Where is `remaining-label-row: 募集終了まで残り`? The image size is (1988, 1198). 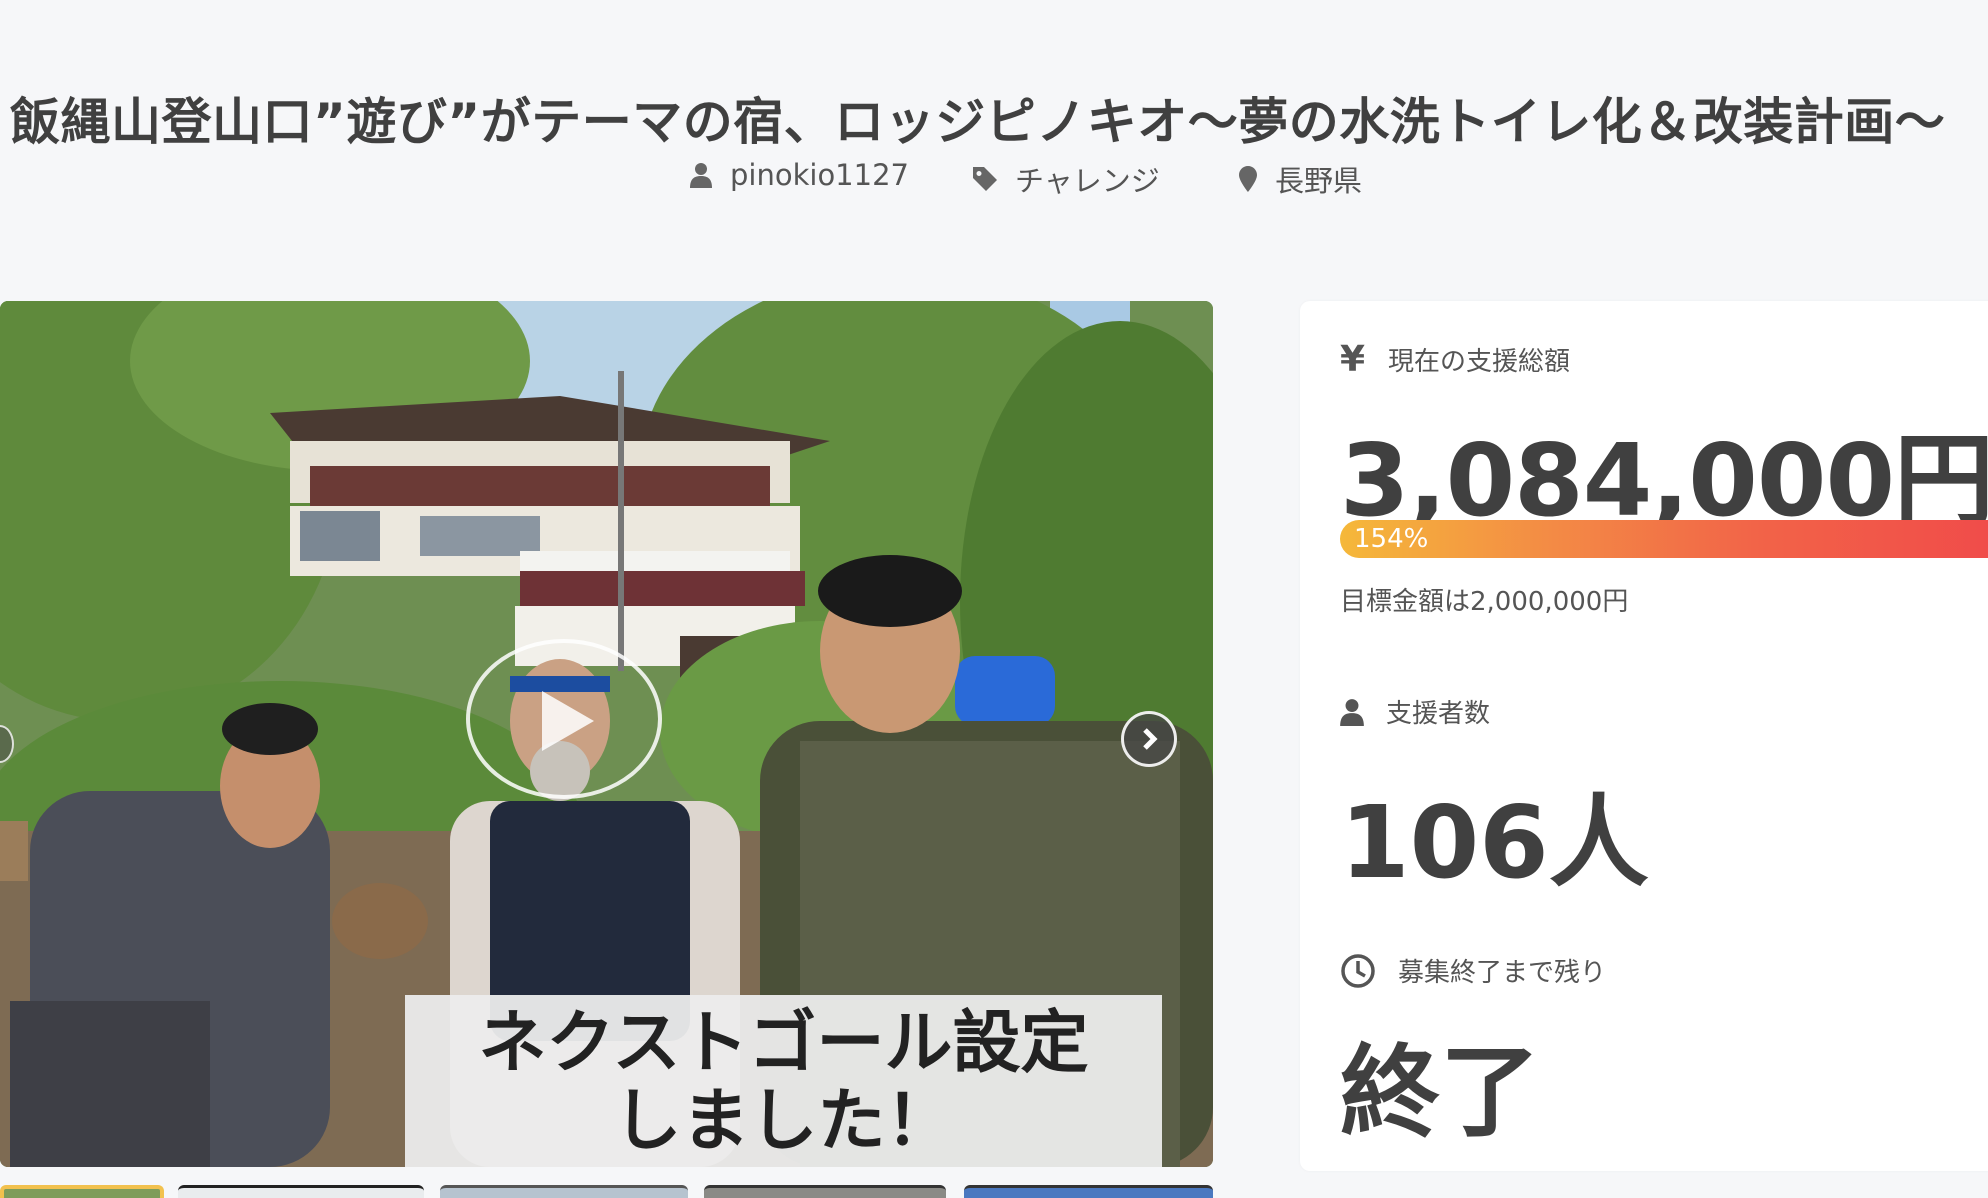 remaining-label-row: 募集終了まで残り is located at coordinates (1473, 970).